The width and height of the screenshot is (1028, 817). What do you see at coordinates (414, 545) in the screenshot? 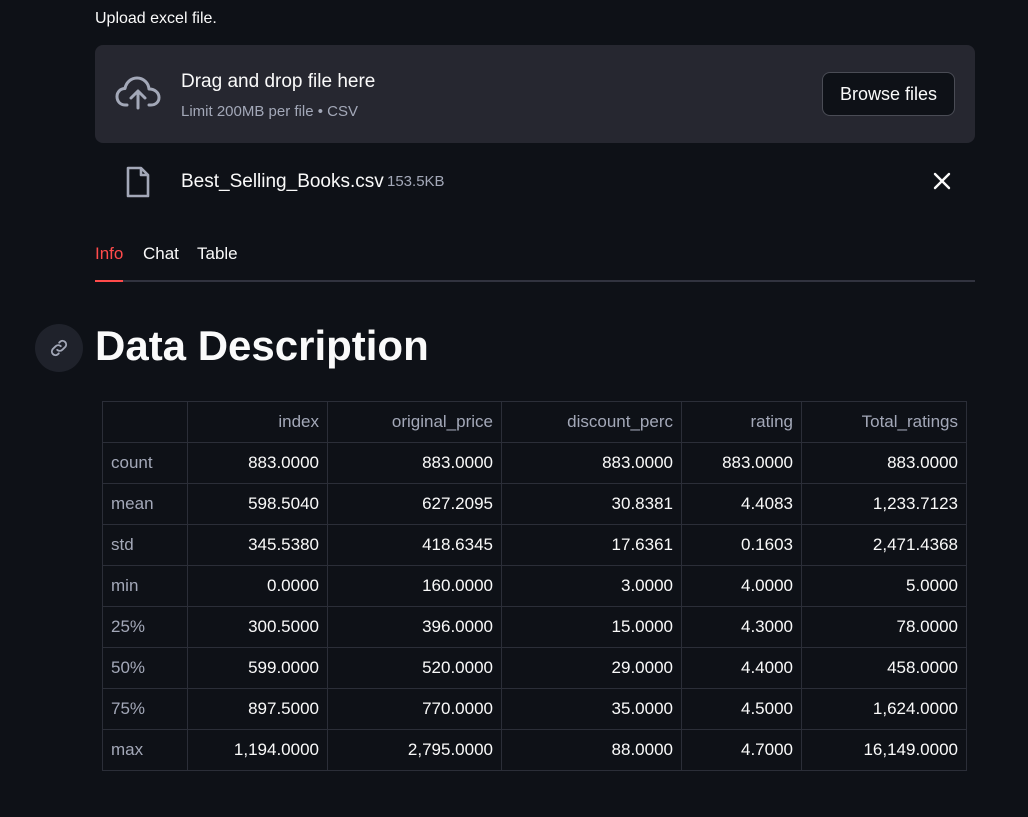
I see `table-cell: 418.6345` at bounding box center [414, 545].